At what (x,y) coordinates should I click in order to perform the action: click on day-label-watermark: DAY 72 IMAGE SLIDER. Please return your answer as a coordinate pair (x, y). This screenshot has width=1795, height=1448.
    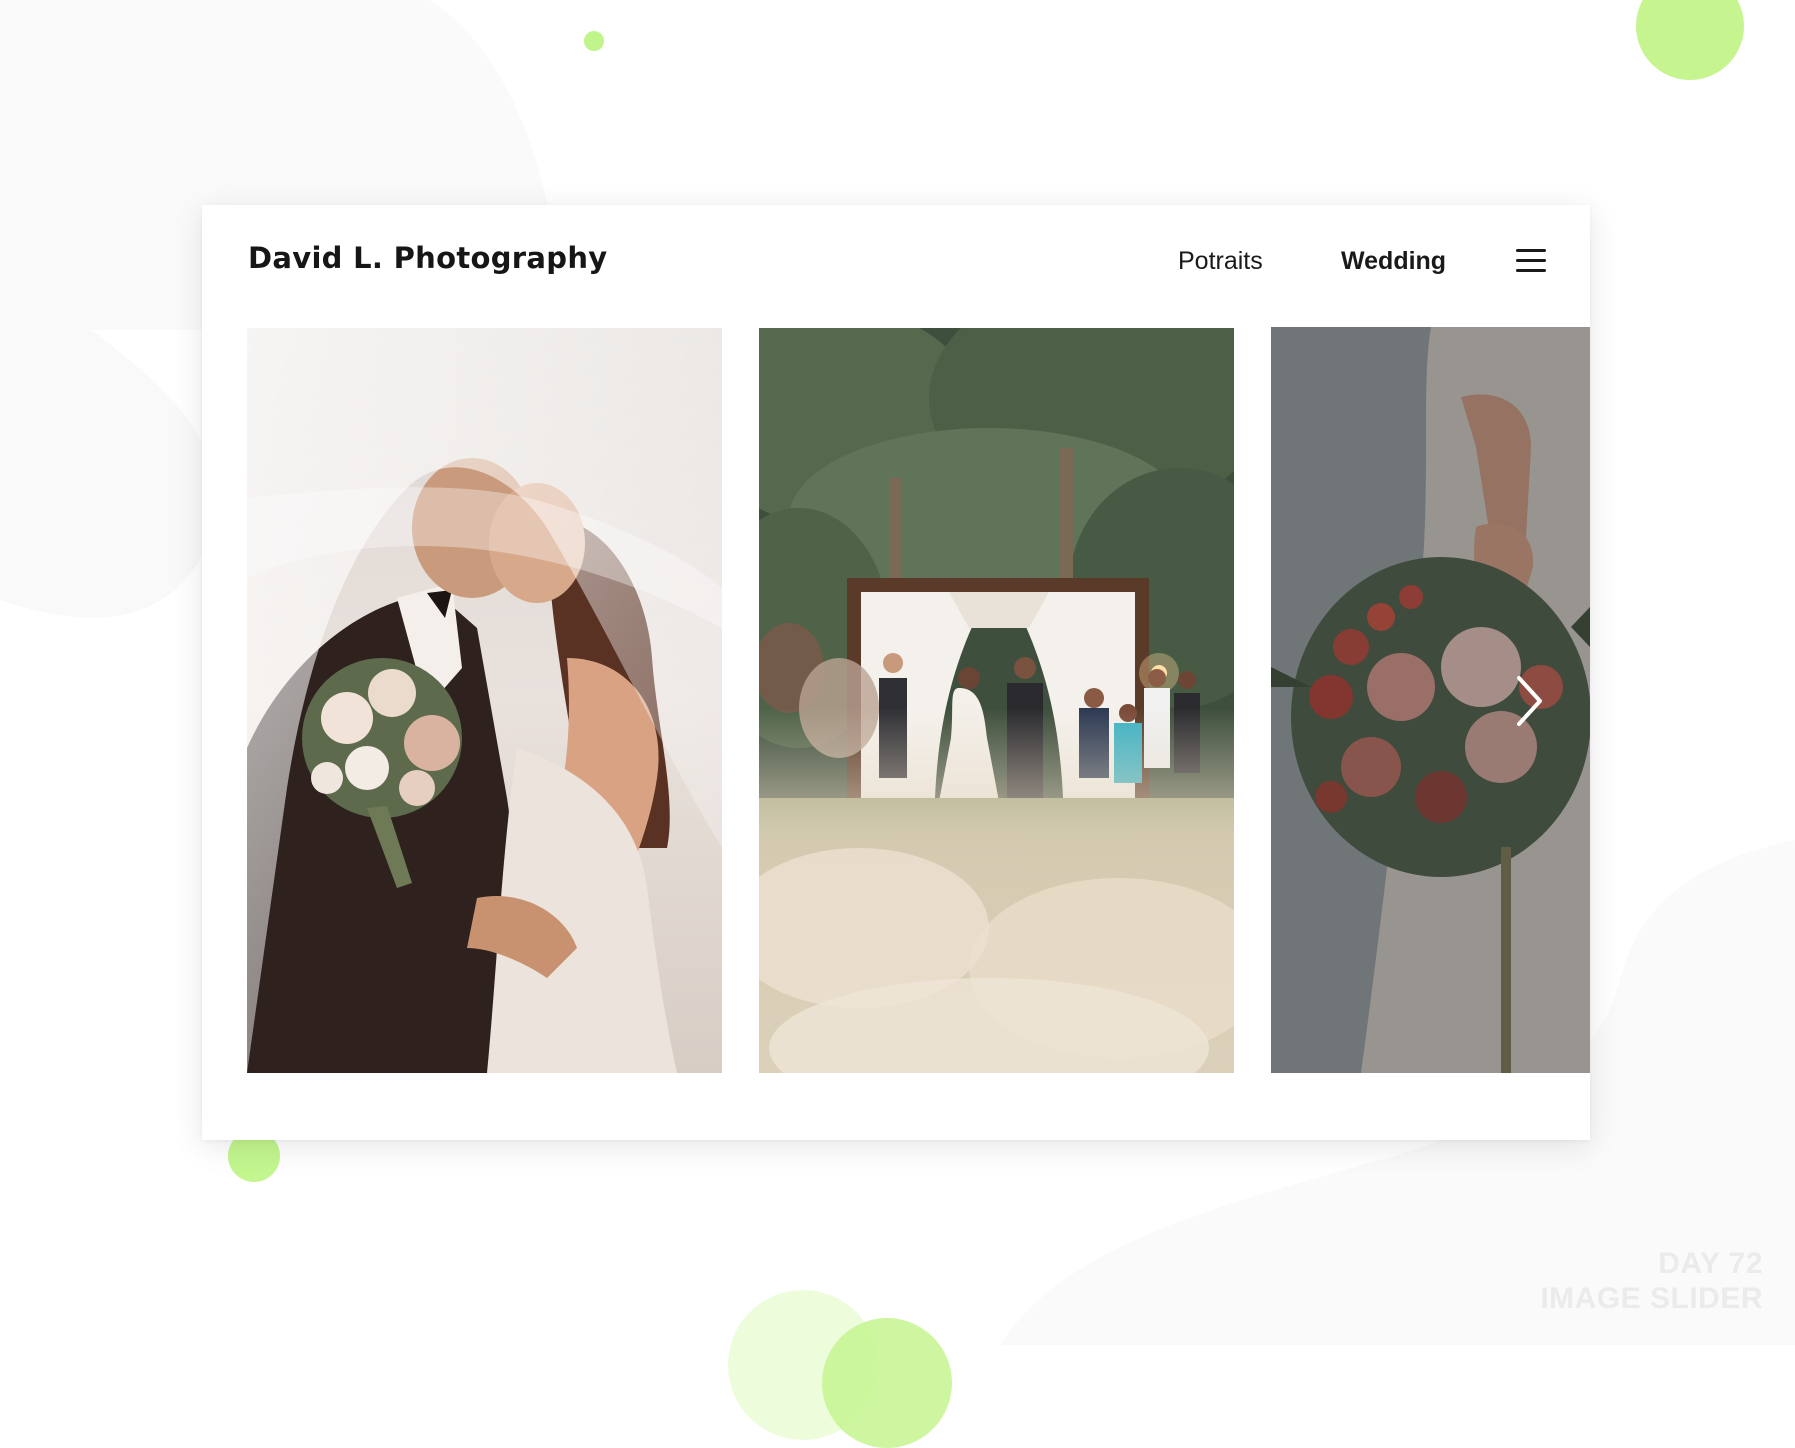
    Looking at the image, I should click on (1651, 1281).